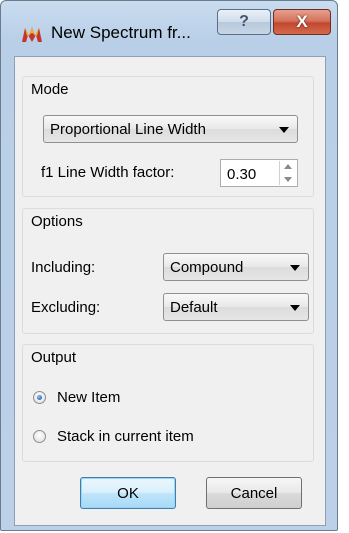 This screenshot has width=349, height=533. Describe the element at coordinates (207, 267) in the screenshot. I see `including-select-value: Compound` at that location.